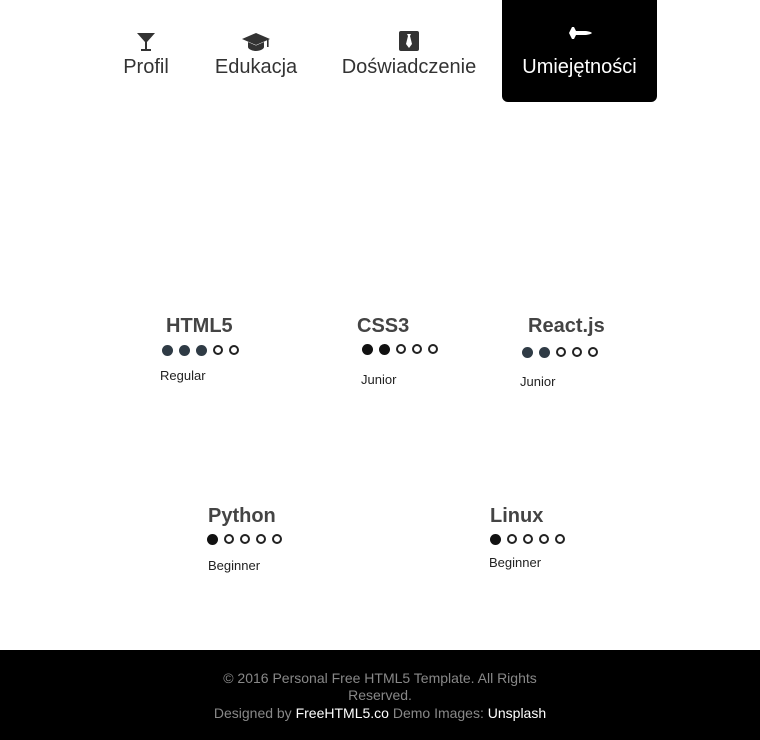  I want to click on skill-name: HTML5, so click(199, 326).